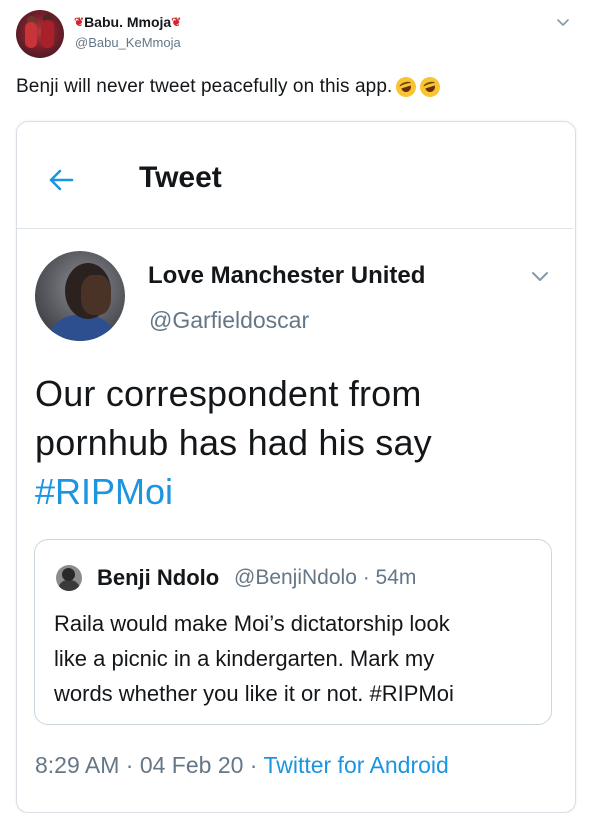  I want to click on timestamp-text: 8:29 AM · 04 Feb 20 ·, so click(149, 765).